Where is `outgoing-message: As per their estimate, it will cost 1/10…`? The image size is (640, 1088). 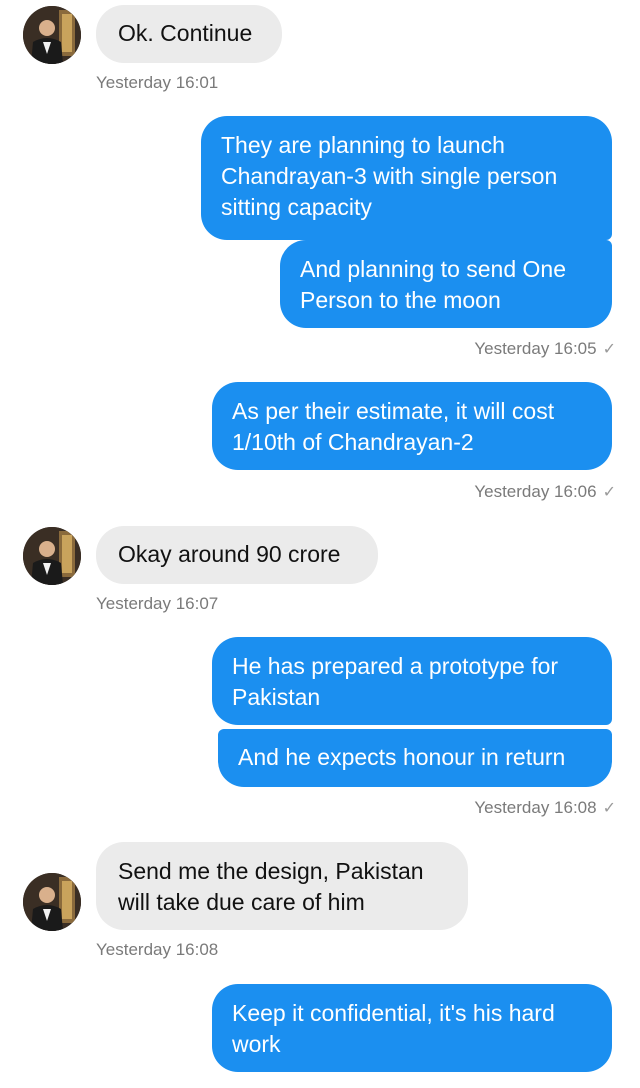 outgoing-message: As per their estimate, it will cost 1/10… is located at coordinates (412, 426).